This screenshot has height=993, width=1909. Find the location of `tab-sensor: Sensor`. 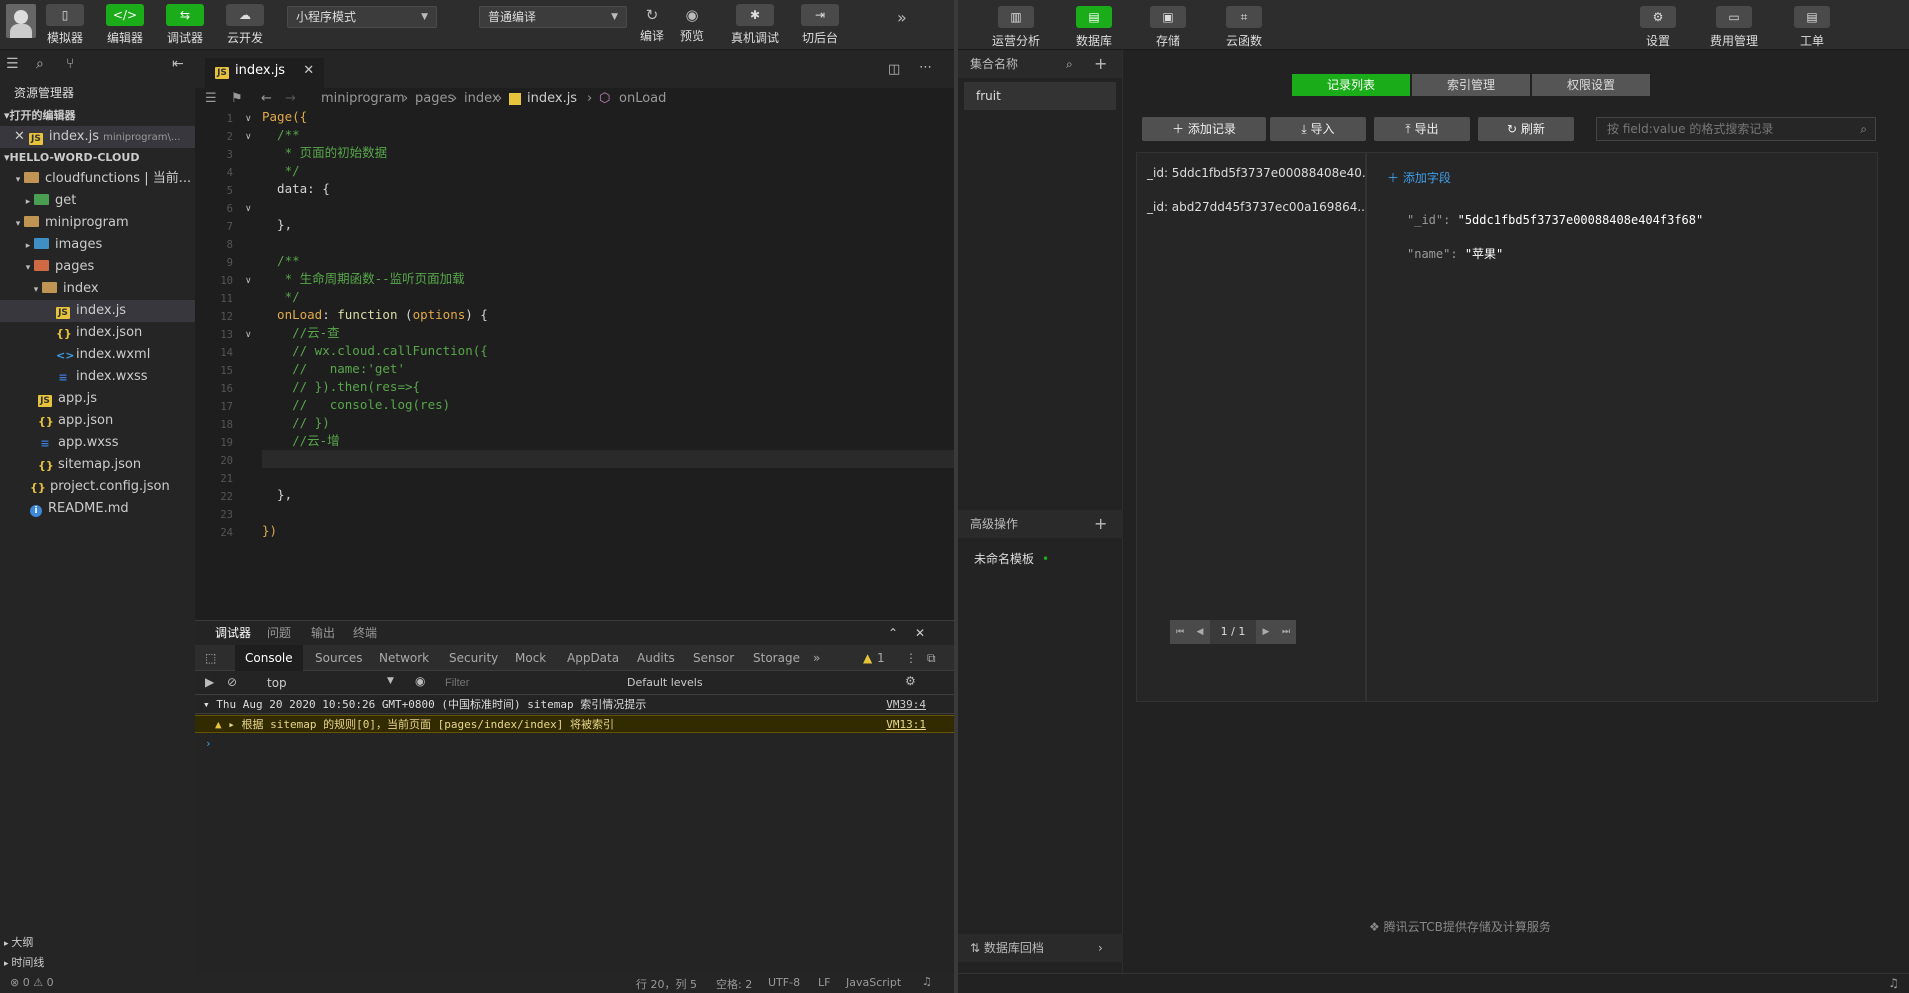

tab-sensor: Sensor is located at coordinates (713, 658).